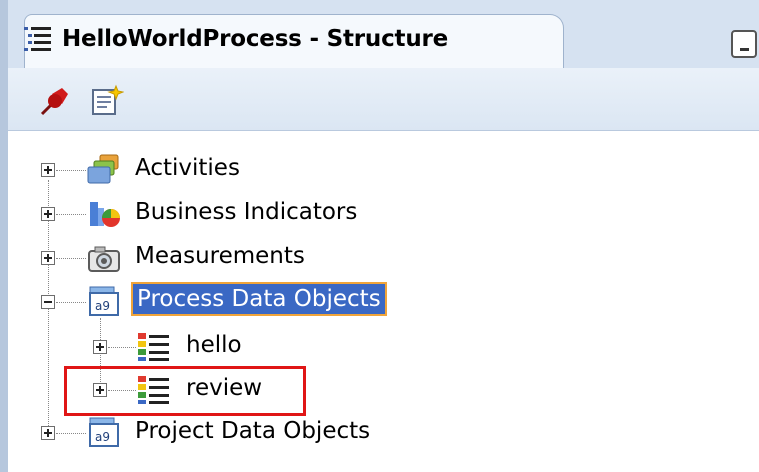  Describe the element at coordinates (37, 39) in the screenshot. I see `structure-icon` at that location.